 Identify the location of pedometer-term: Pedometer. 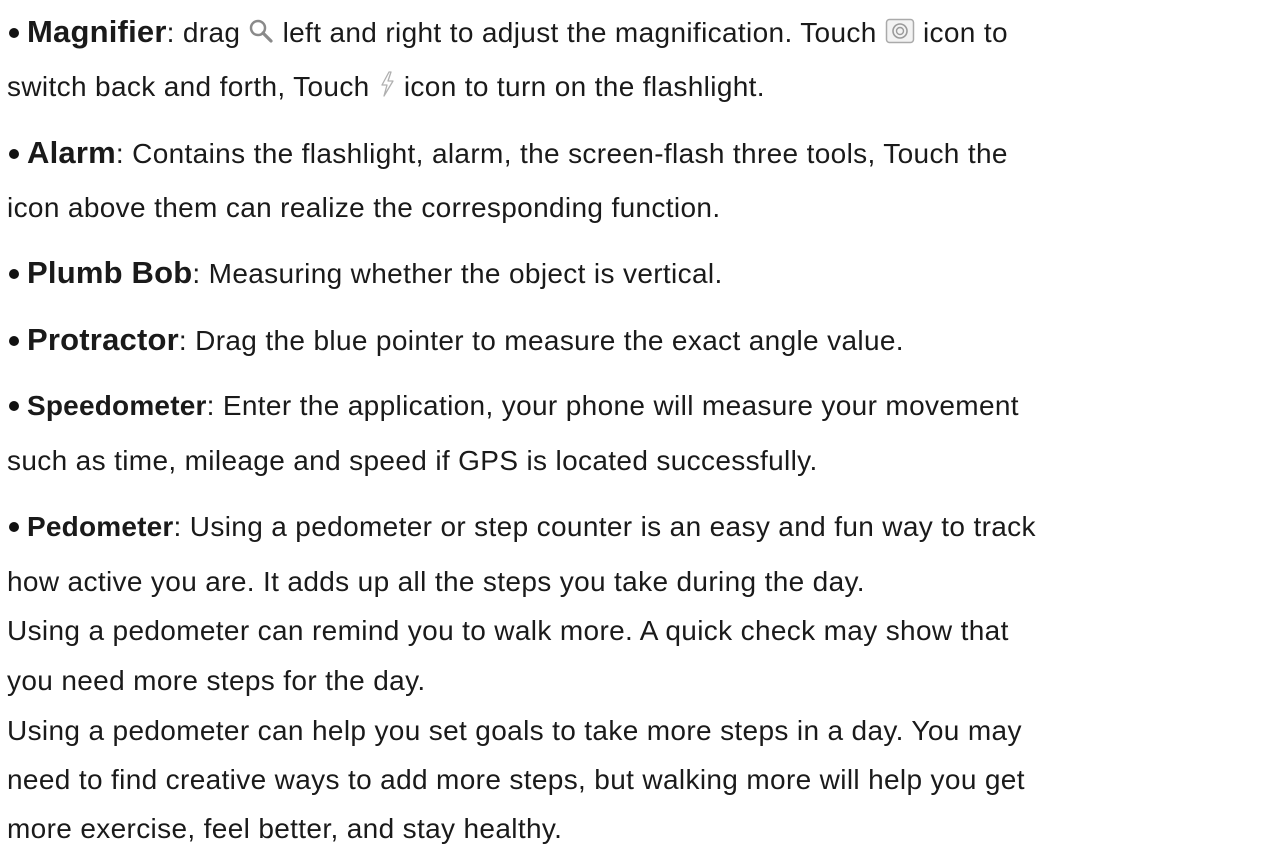
(100, 526).